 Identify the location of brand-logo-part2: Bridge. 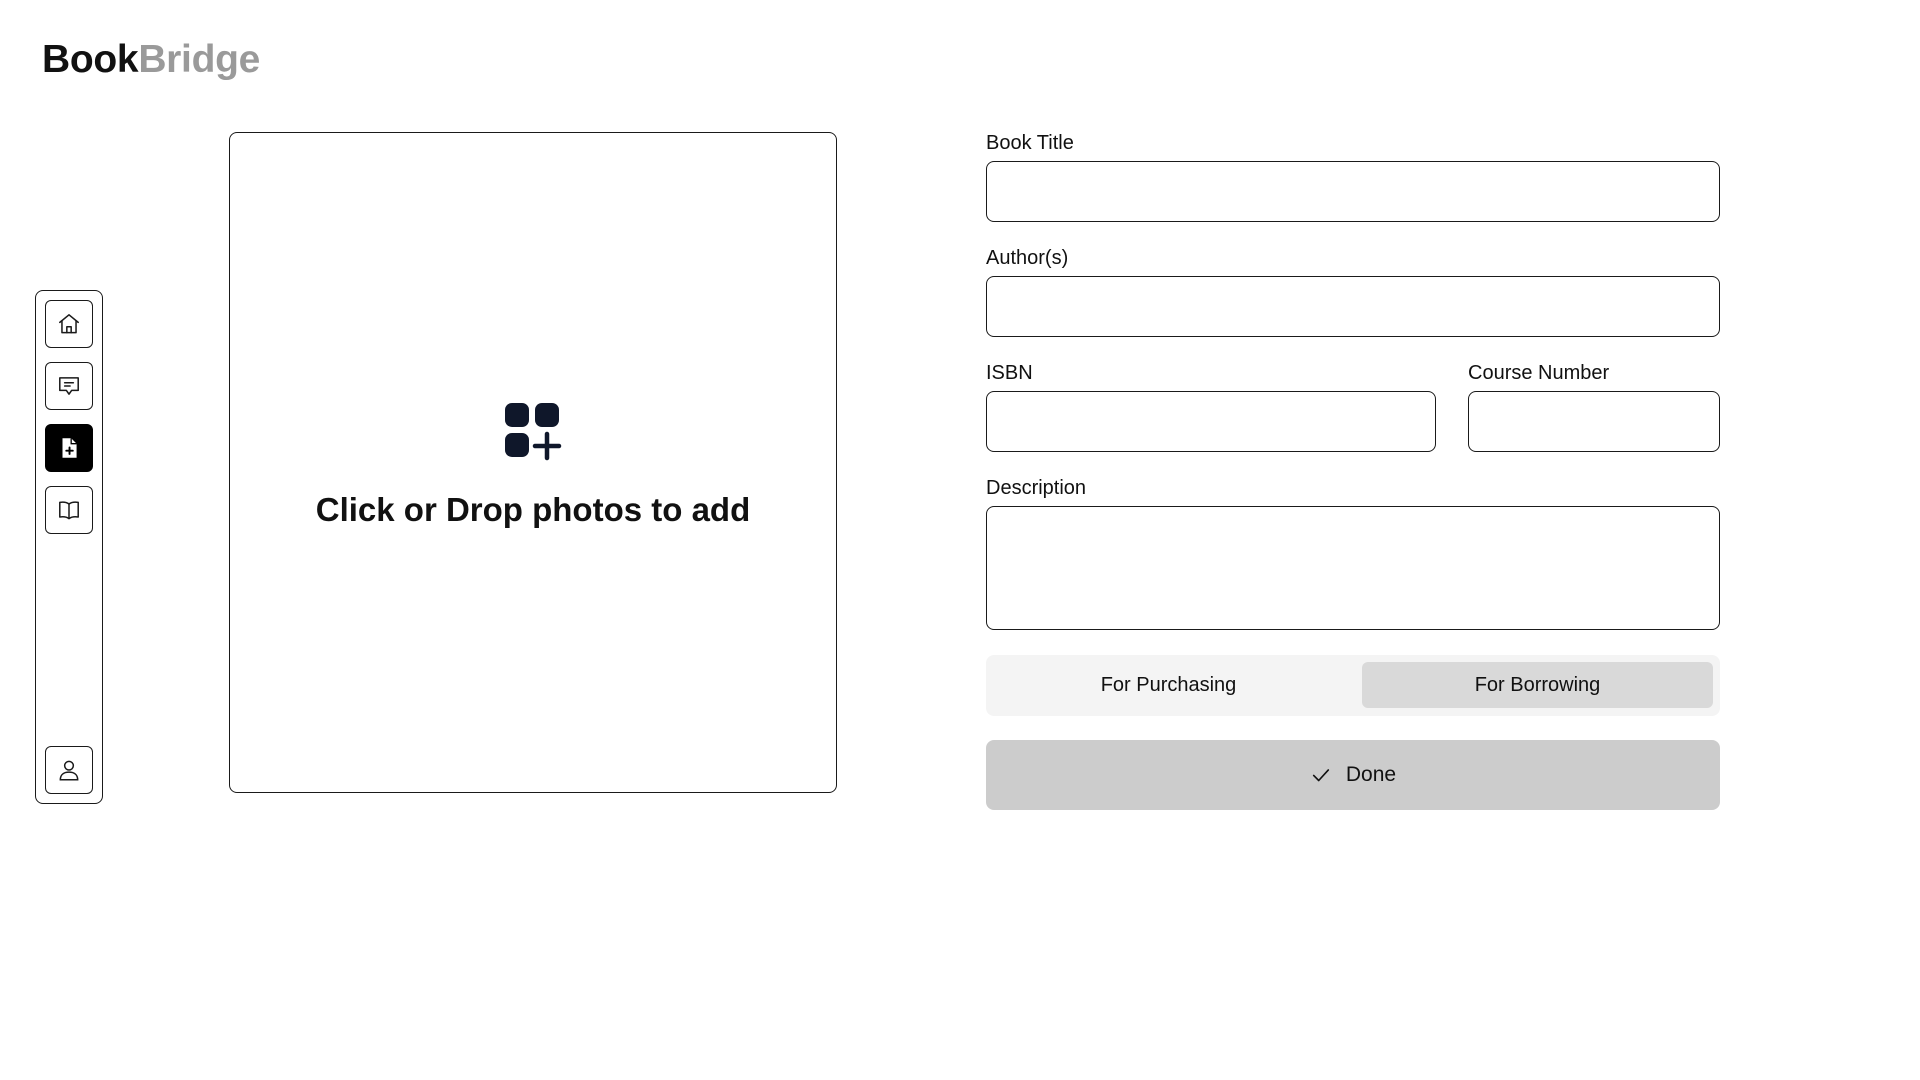
(199, 59).